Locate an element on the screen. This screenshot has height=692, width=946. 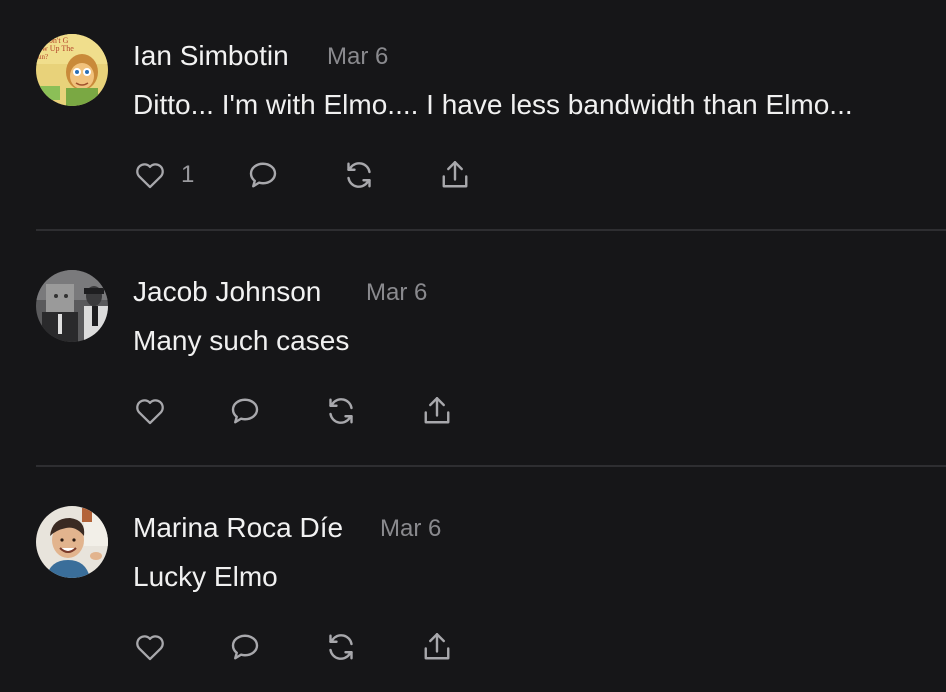
author-name: Marina Roca Díe is located at coordinates (238, 528).